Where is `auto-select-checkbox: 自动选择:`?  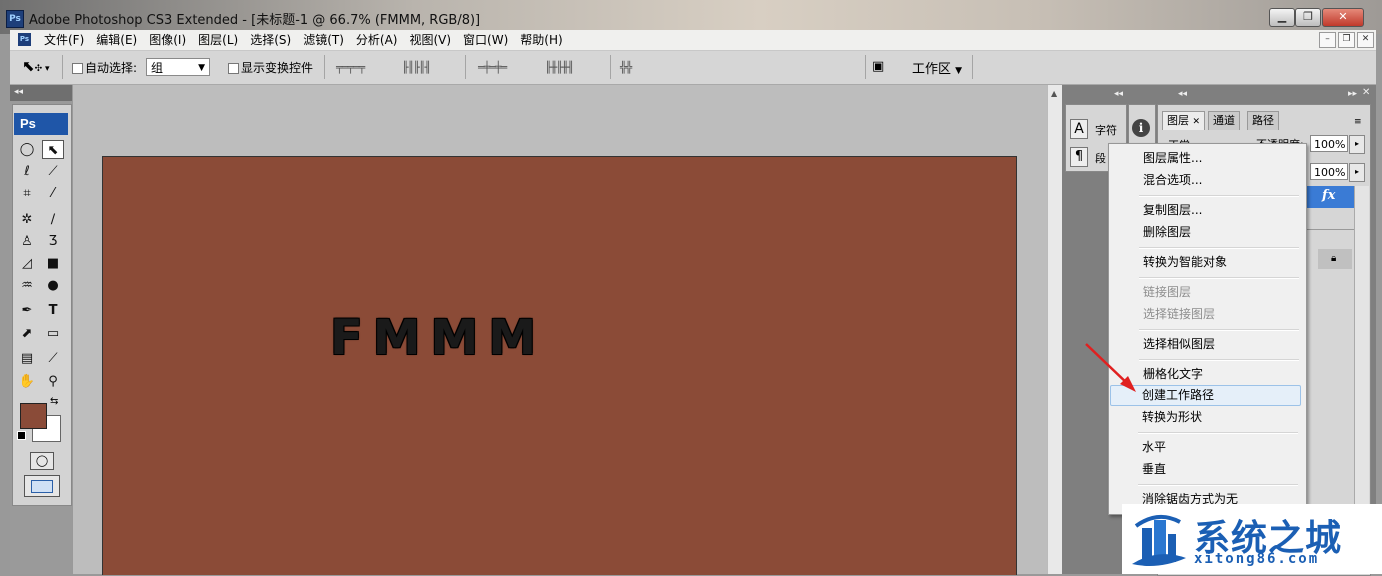 auto-select-checkbox: 自动选择: is located at coordinates (104, 67).